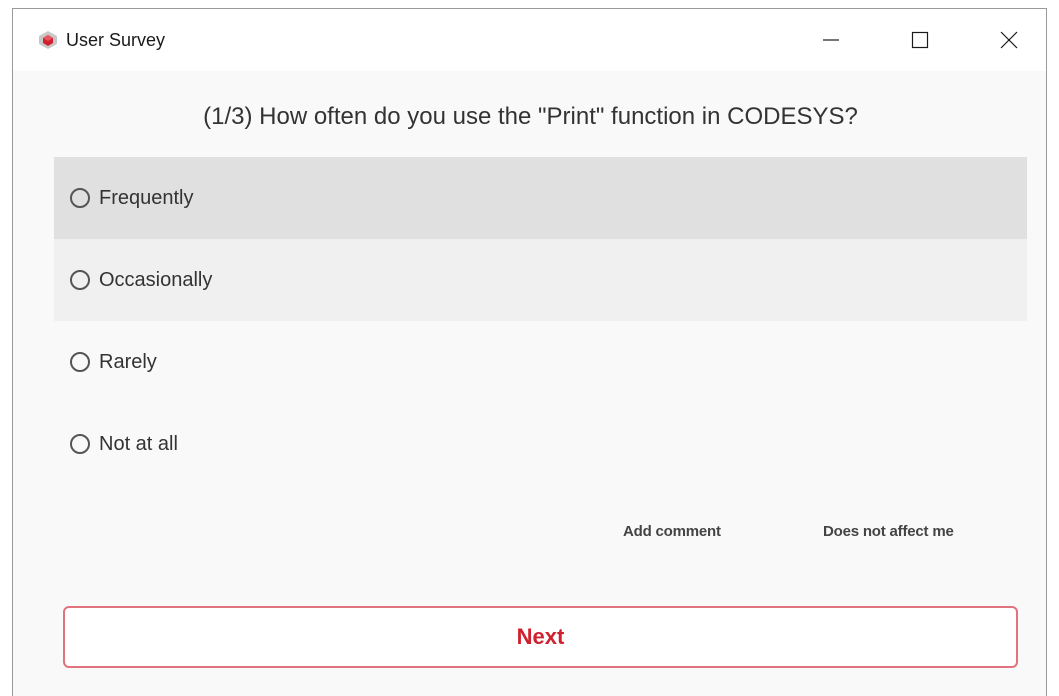 This screenshot has width=1059, height=696. I want to click on title-bar: User Survey, so click(529, 40).